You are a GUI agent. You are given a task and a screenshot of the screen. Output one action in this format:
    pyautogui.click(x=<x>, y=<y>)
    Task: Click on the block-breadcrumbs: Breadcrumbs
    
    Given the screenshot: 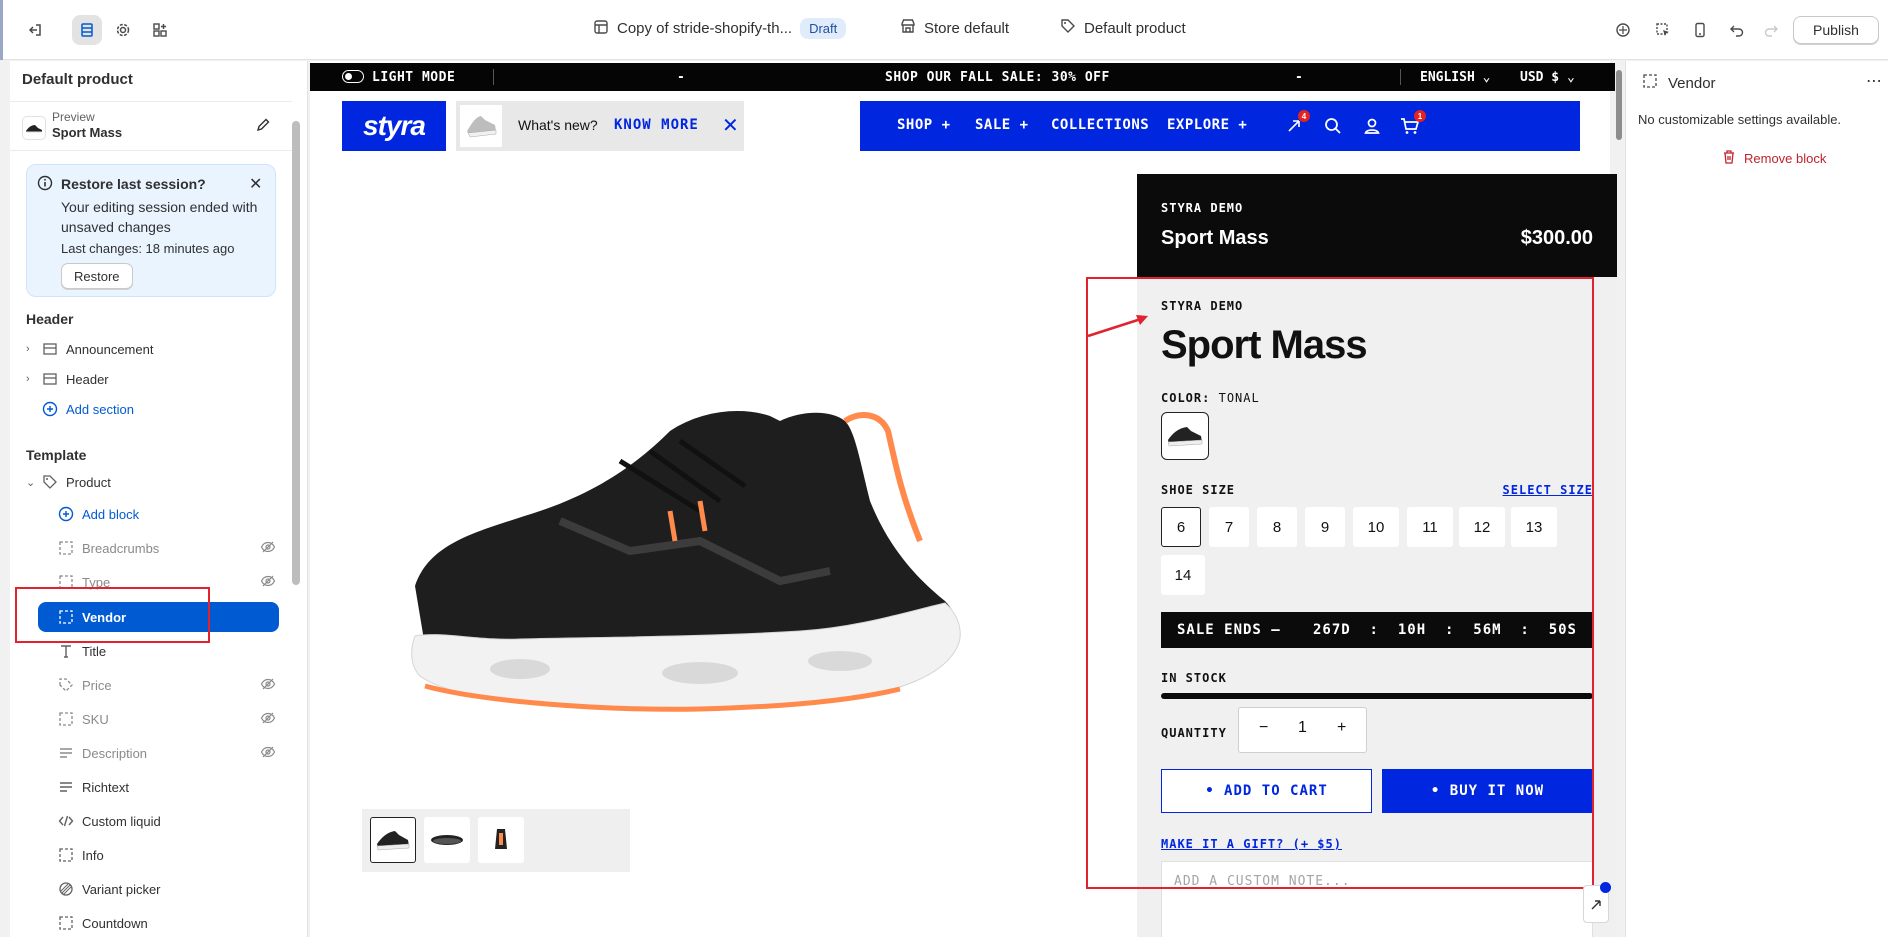 What is the action you would take?
    pyautogui.click(x=166, y=548)
    